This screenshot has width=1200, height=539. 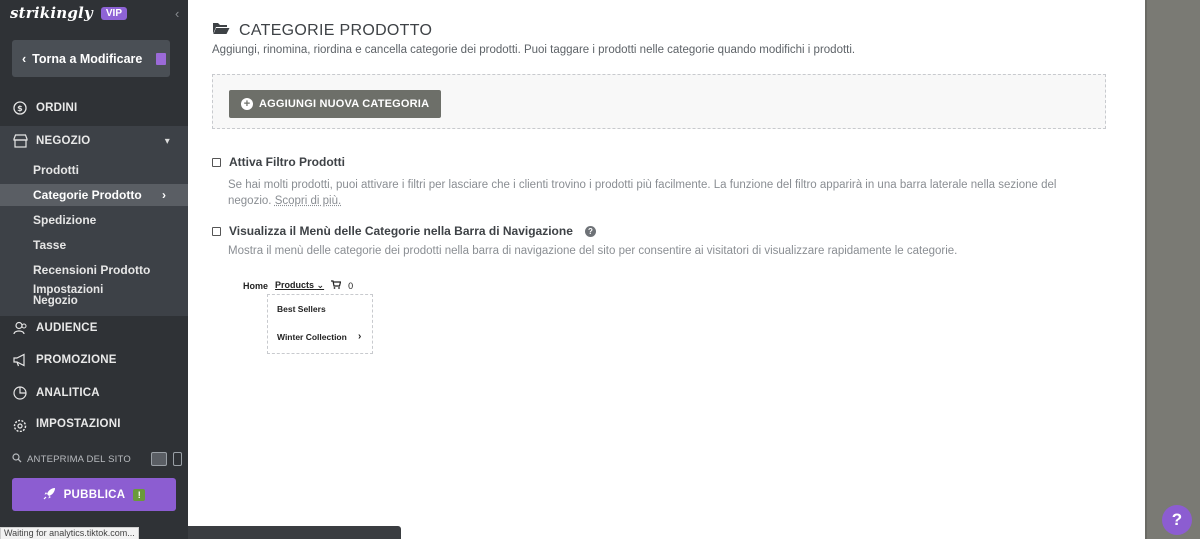 What do you see at coordinates (24, 58) in the screenshot?
I see `chevron-left-icon: ‹` at bounding box center [24, 58].